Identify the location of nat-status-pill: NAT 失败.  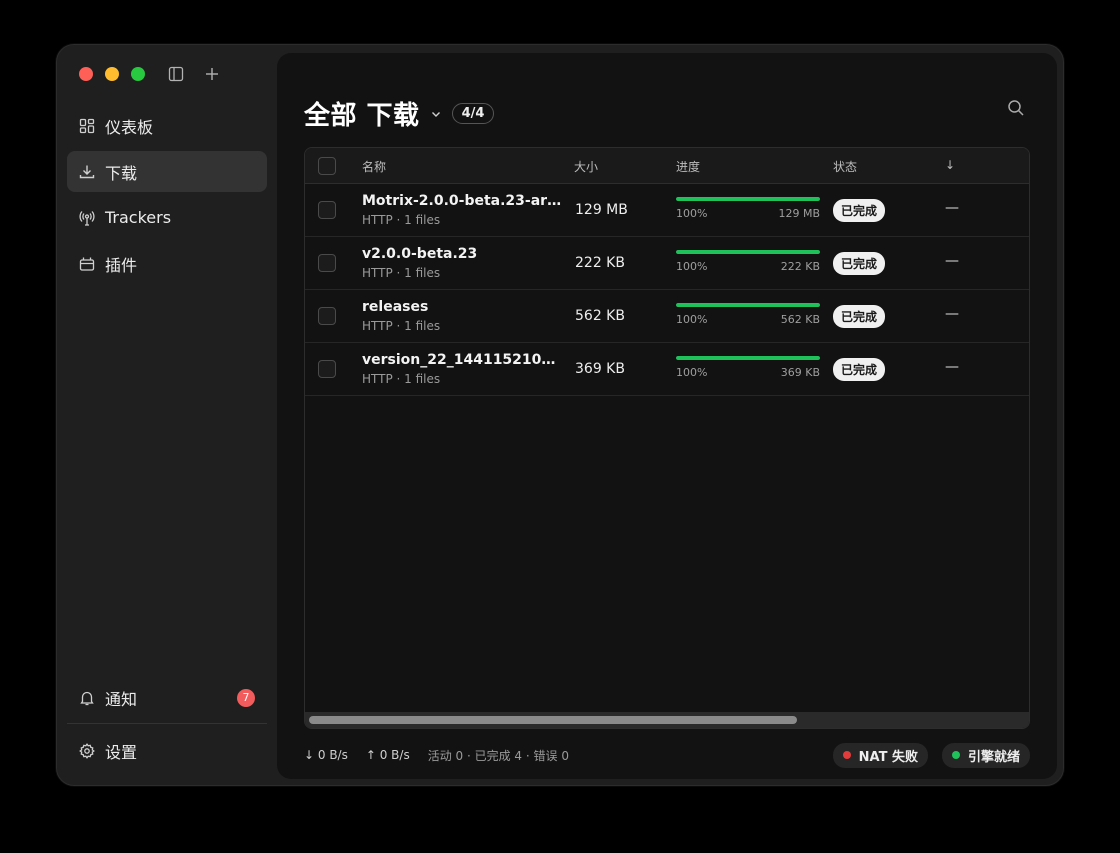
(880, 755).